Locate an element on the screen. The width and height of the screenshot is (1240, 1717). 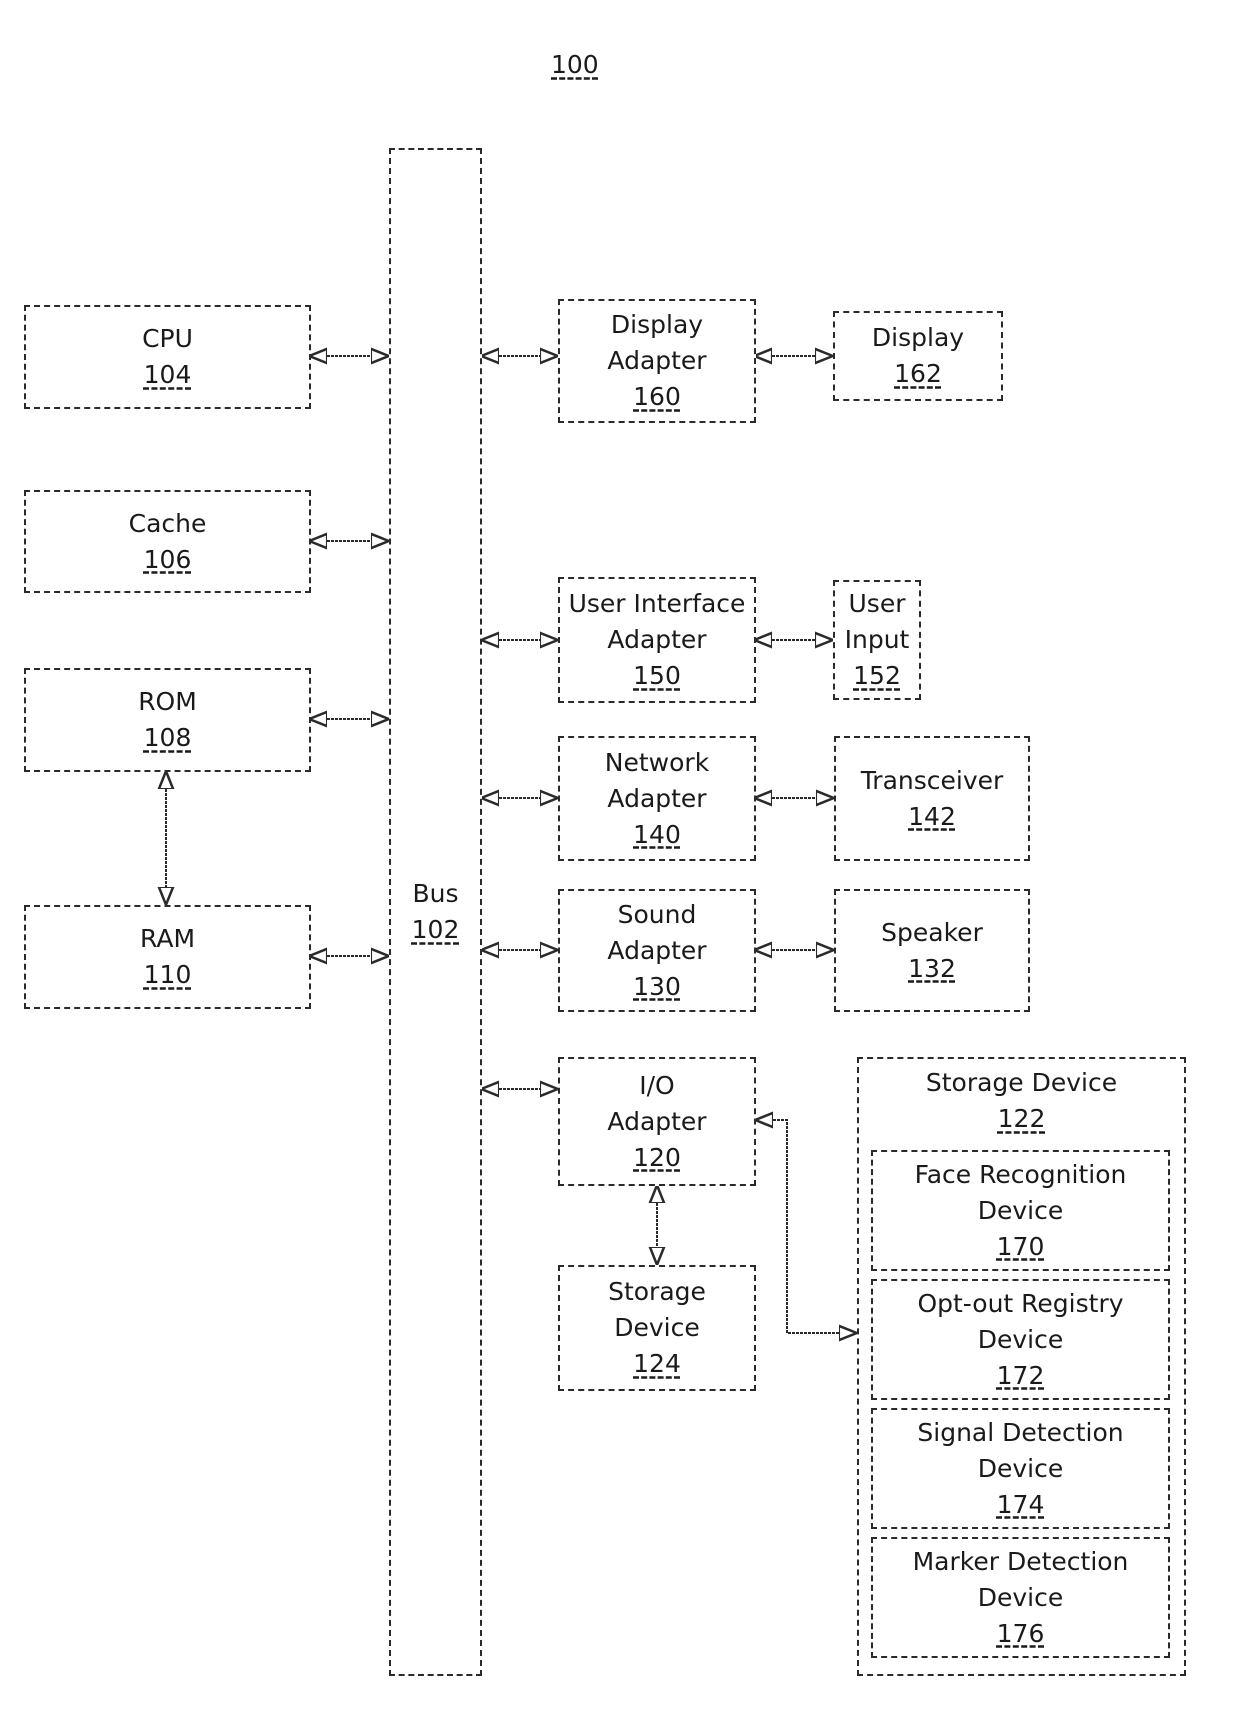
user-input-line-2: Input is located at coordinates (877, 639).